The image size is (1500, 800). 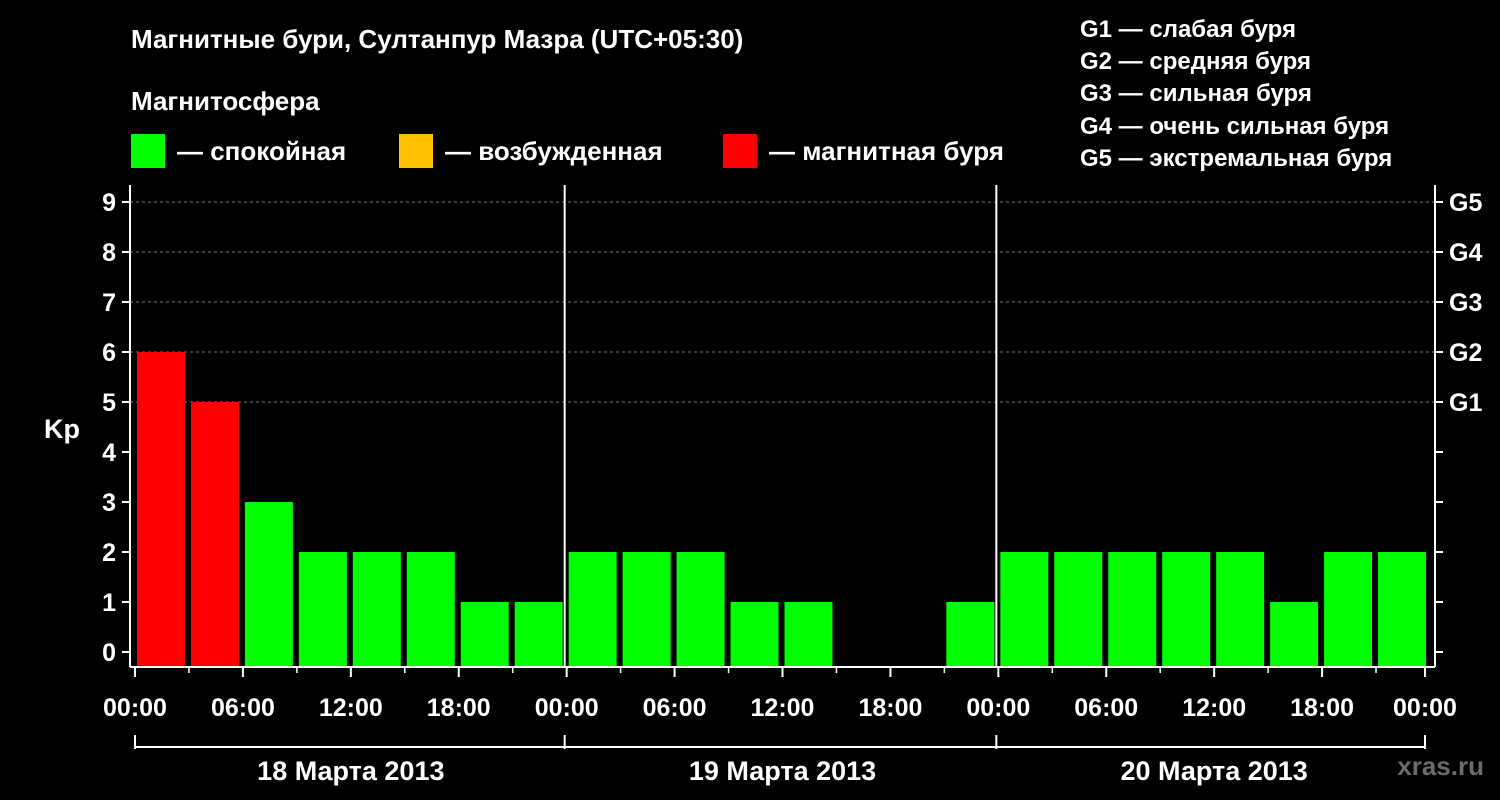 What do you see at coordinates (350, 771) in the screenshot?
I see `date-label: 18 Марта 2013` at bounding box center [350, 771].